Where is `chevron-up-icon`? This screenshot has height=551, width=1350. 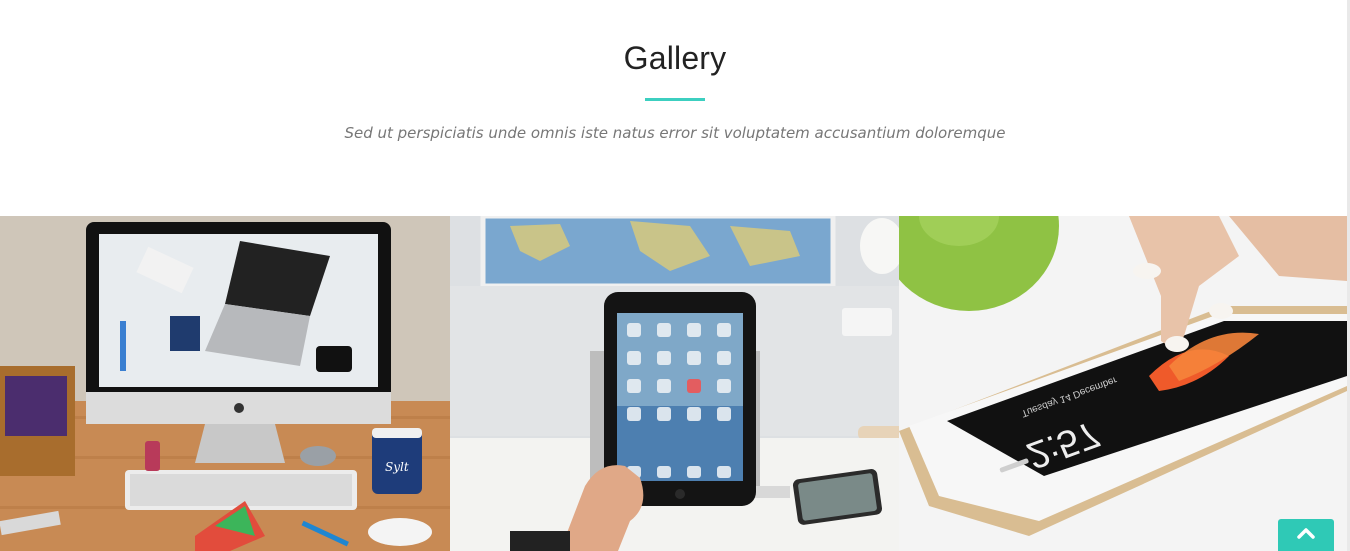
chevron-up-icon is located at coordinates (1306, 533).